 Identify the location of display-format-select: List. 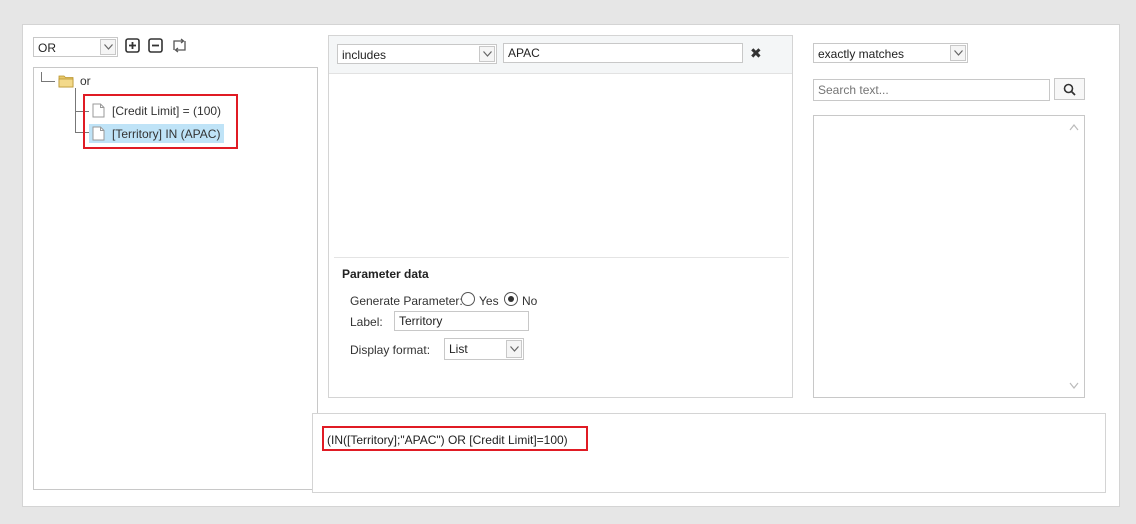
(484, 349).